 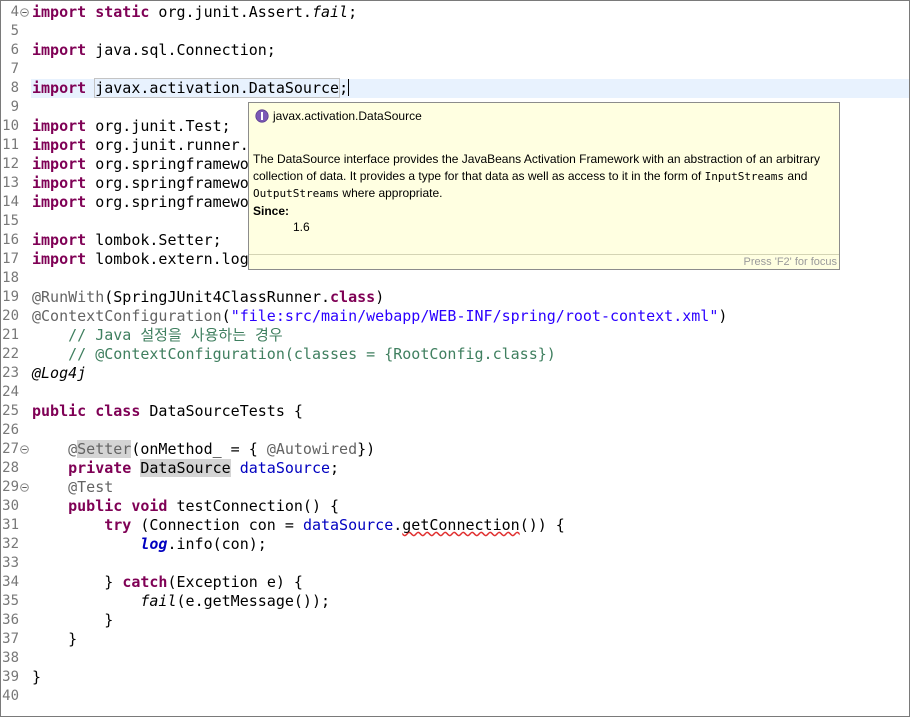 I want to click on annotation: @Log4j, so click(x=59, y=373).